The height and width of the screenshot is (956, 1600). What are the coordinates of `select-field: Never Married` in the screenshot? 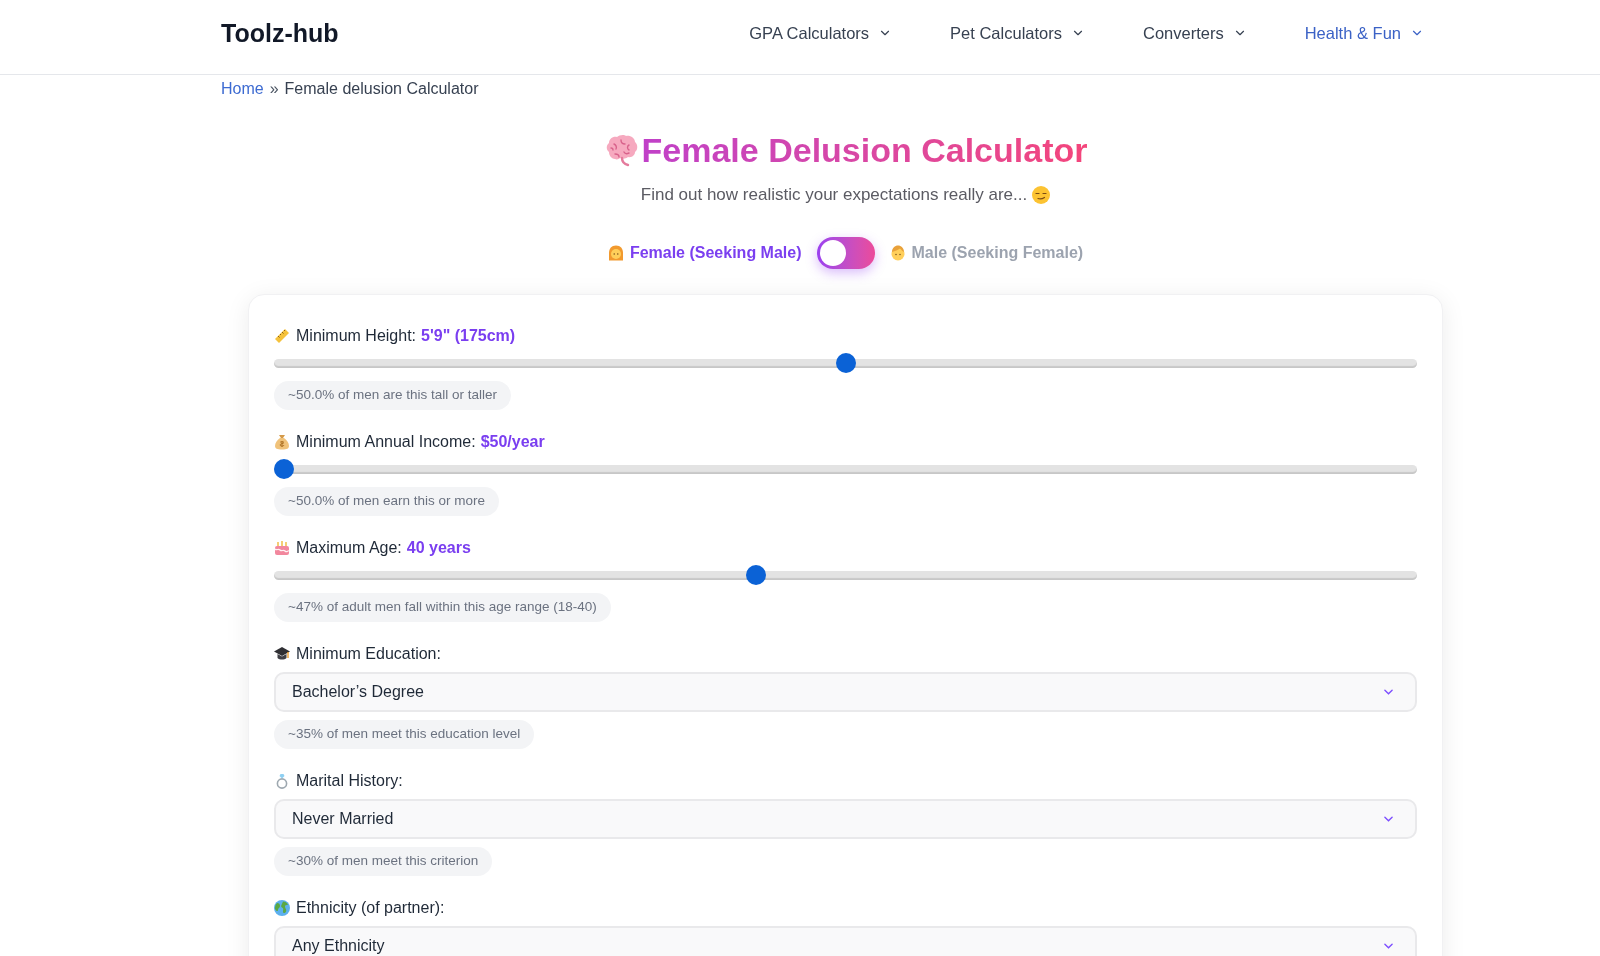 It's located at (845, 819).